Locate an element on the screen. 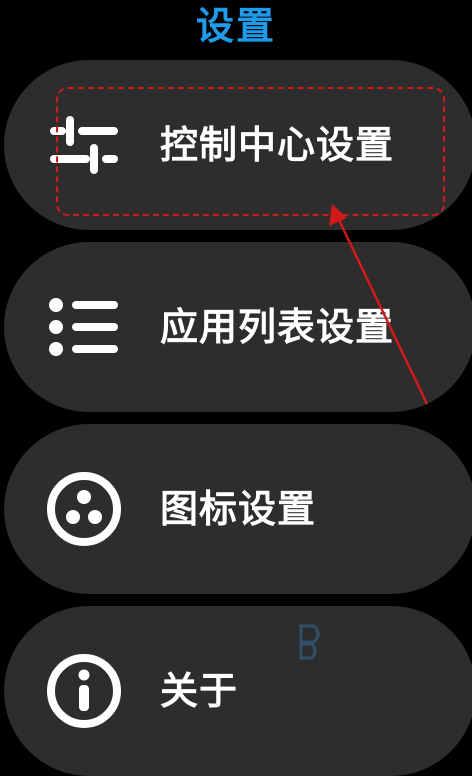 Image resolution: width=472 pixels, height=776 pixels. page-title: 设置 is located at coordinates (235, 26).